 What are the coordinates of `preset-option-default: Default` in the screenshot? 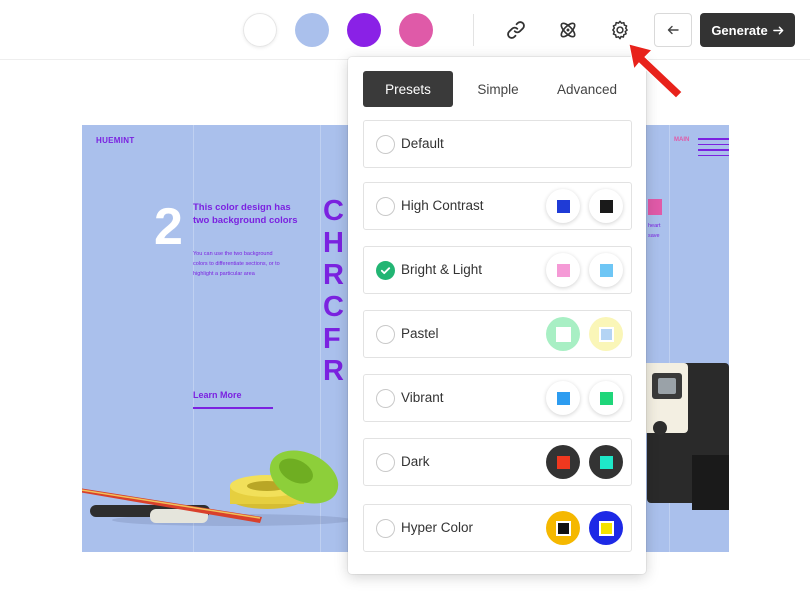 It's located at (497, 144).